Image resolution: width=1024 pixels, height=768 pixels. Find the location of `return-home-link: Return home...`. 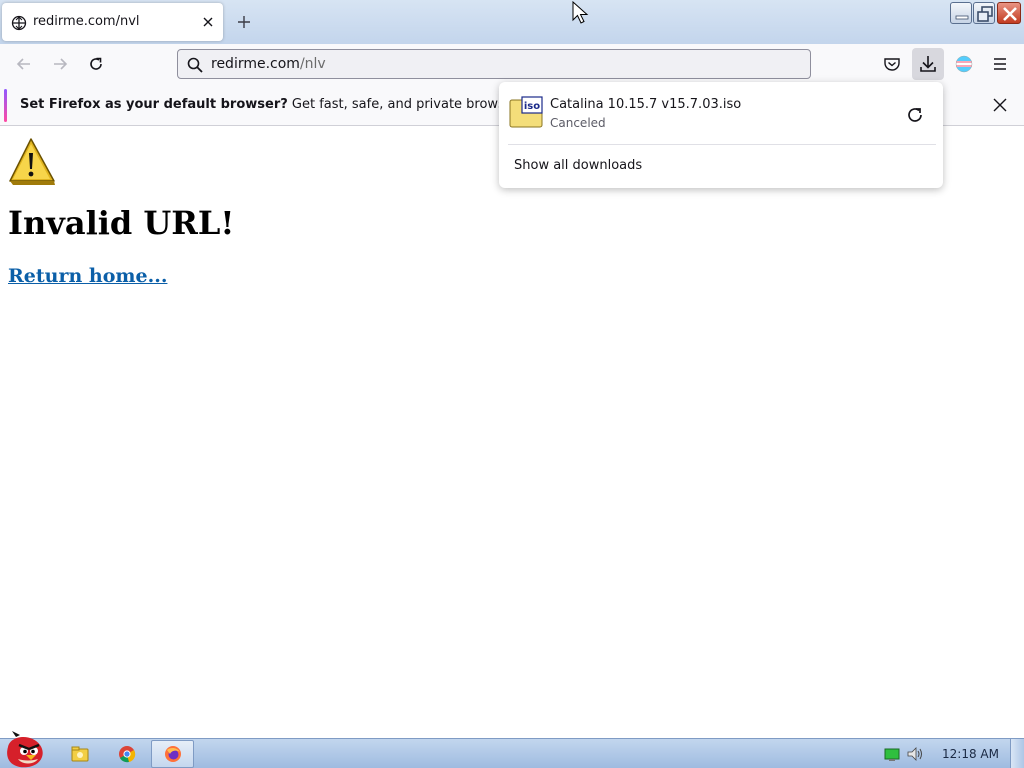

return-home-link: Return home... is located at coordinates (87, 276).